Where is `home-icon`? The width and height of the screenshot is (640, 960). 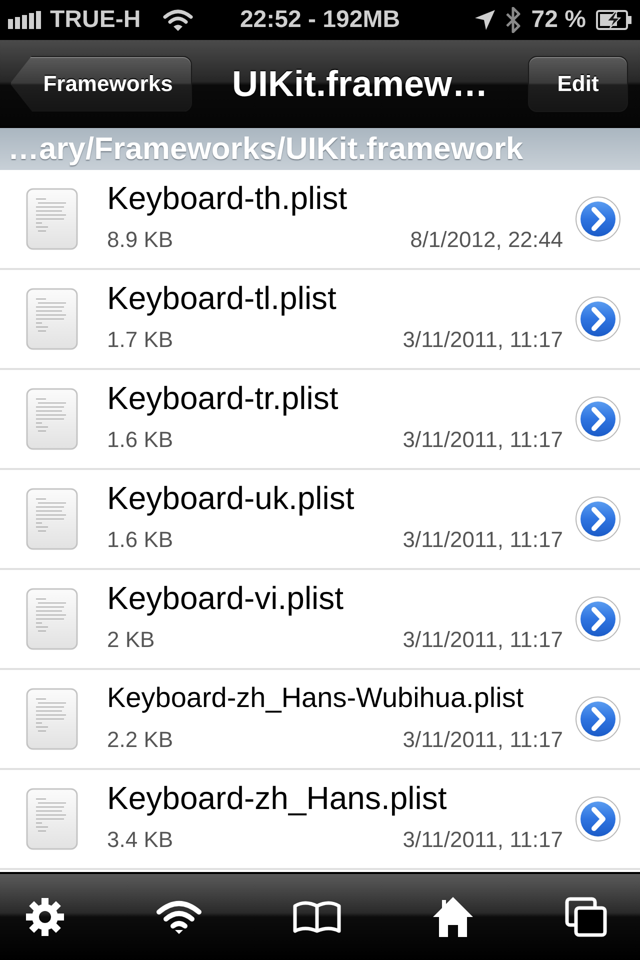 home-icon is located at coordinates (453, 917).